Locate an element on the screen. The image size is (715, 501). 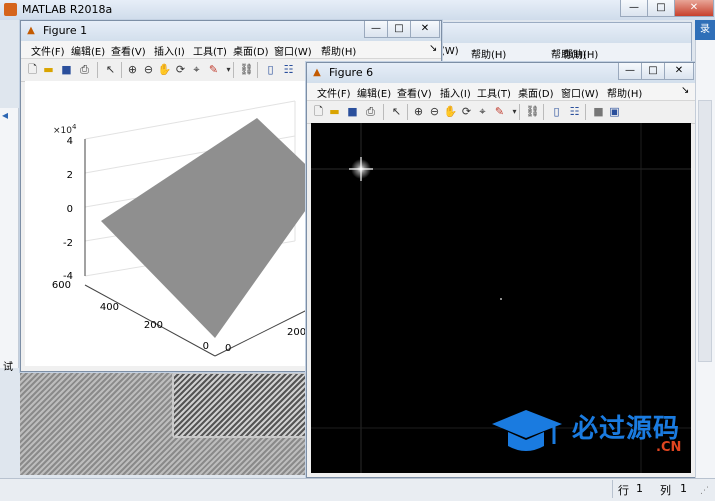
main-maximize-button: □ is located at coordinates (661, 8).